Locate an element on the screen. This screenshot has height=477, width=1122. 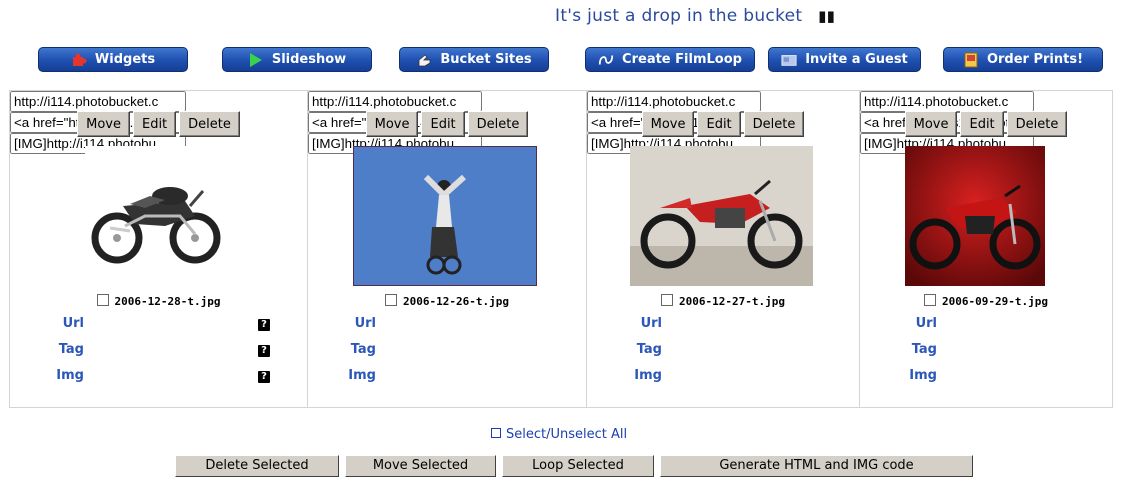
checkbox-icon is located at coordinates (496, 433).